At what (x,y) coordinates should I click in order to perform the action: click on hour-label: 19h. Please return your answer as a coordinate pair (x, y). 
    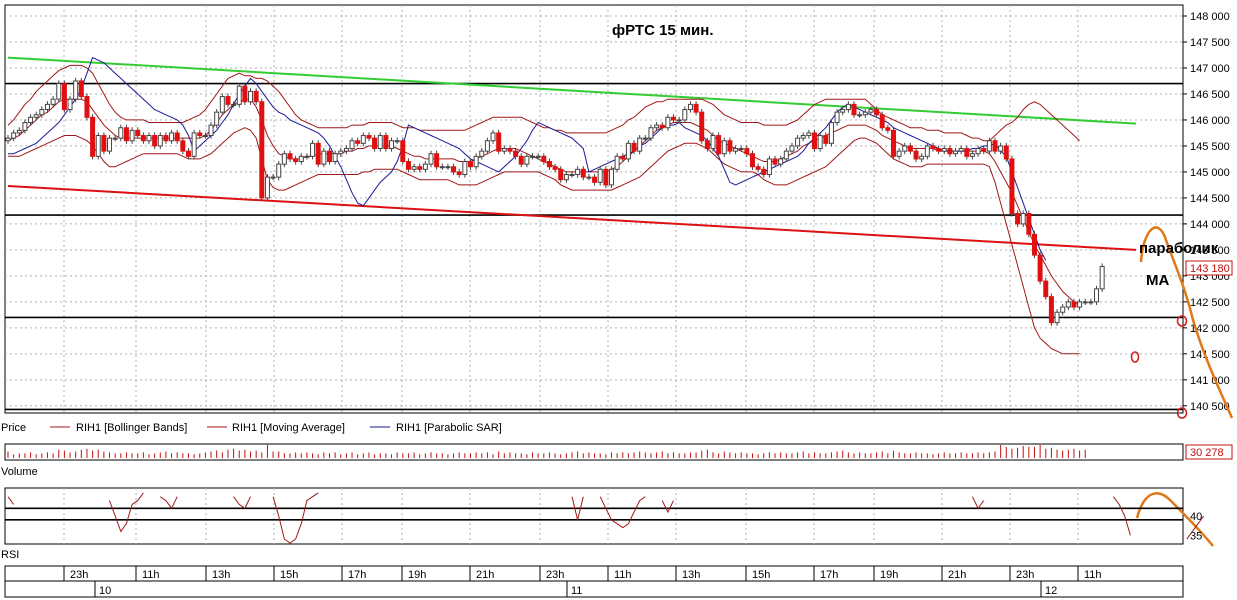
    Looking at the image, I should click on (417, 575).